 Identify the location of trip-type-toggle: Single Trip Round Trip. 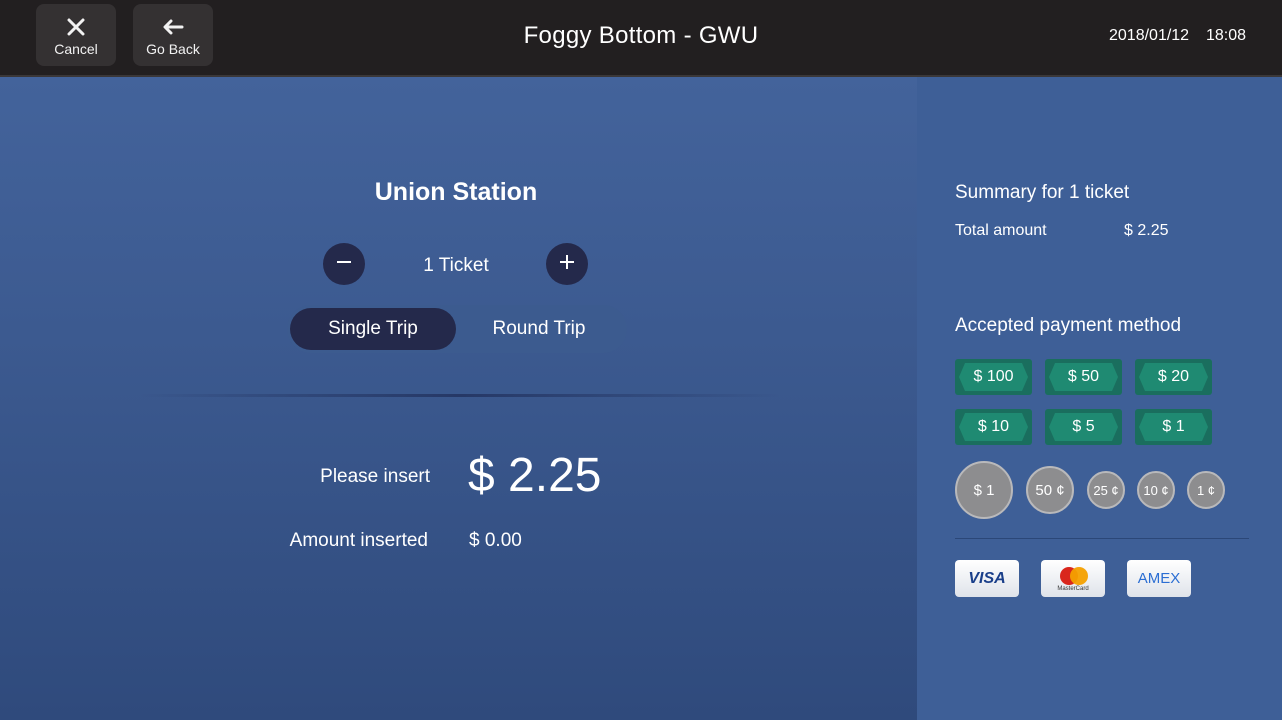
(457, 329).